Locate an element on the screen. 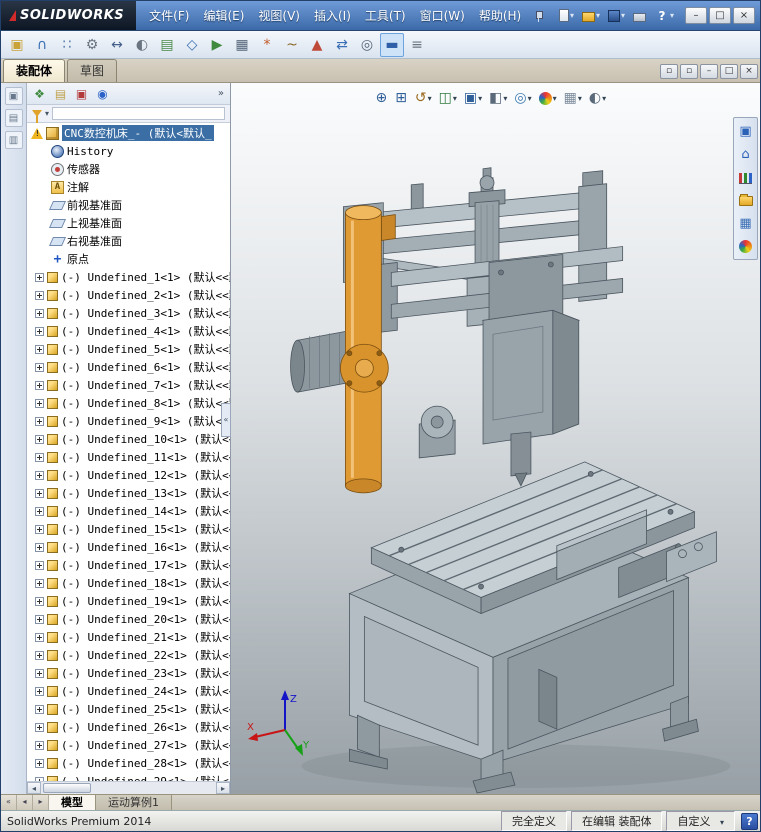 This screenshot has width=761, height=832. tree-item-row: 上视基准面 is located at coordinates (128, 223).